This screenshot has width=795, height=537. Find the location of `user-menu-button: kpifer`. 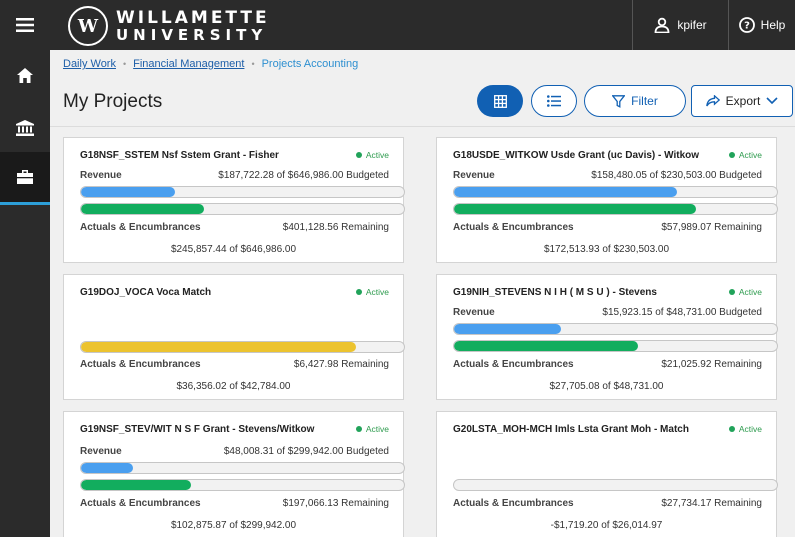

user-menu-button: kpifer is located at coordinates (680, 25).